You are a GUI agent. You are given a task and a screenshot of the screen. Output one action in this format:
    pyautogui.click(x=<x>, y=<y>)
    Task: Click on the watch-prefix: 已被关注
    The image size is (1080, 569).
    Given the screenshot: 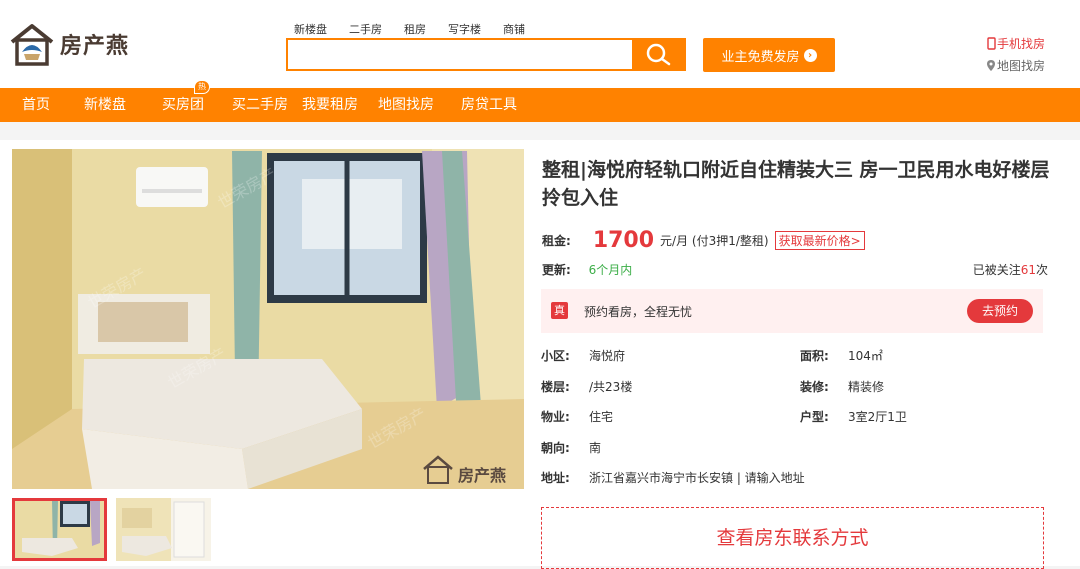 What is the action you would take?
    pyautogui.click(x=996, y=270)
    